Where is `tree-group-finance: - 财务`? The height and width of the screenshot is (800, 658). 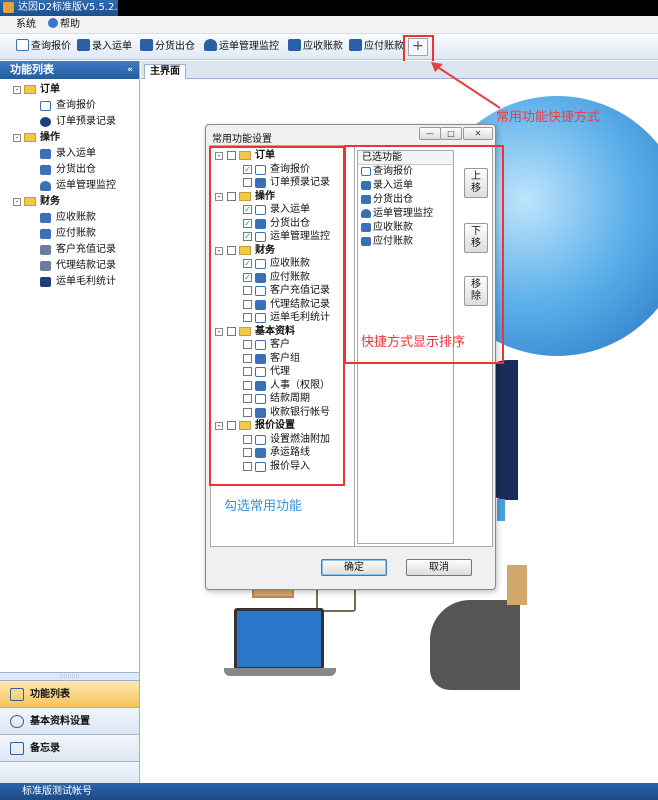
tree-group-finance: - 财务 is located at coordinates (69, 202).